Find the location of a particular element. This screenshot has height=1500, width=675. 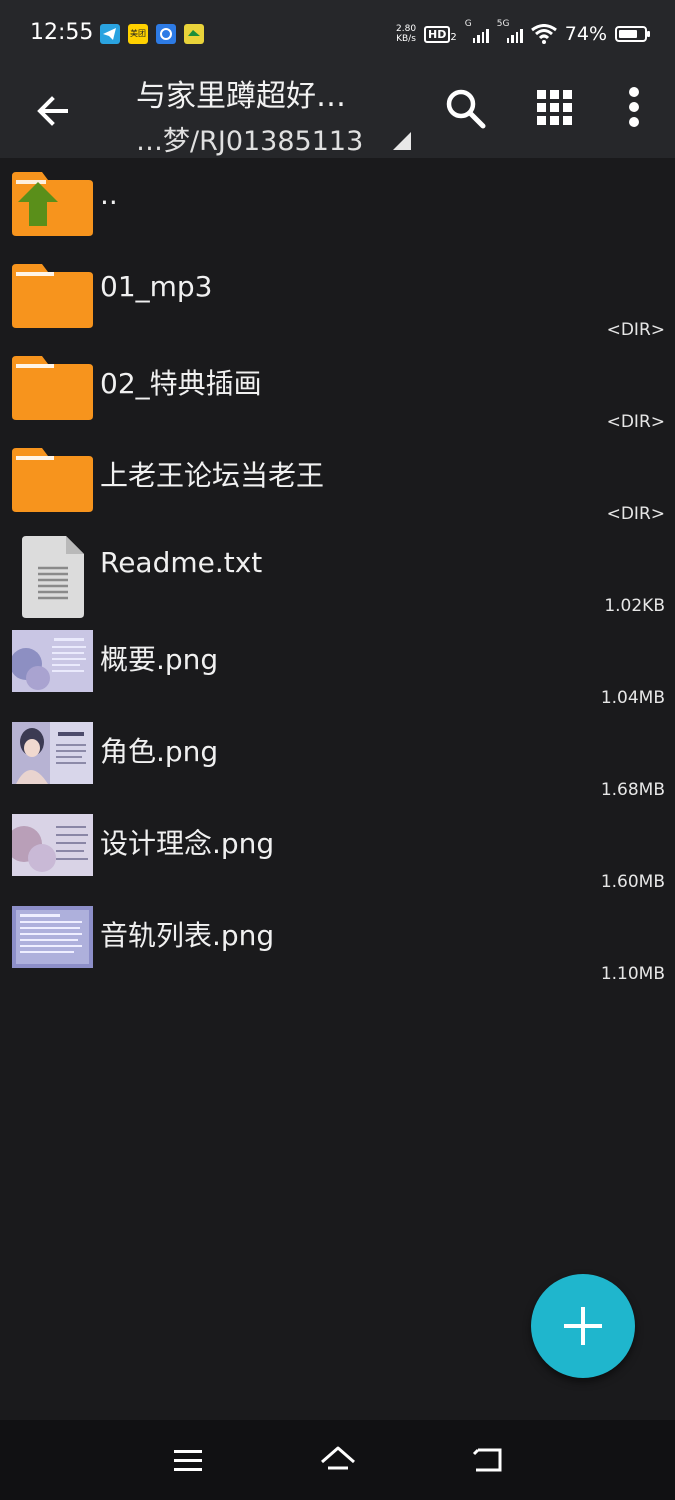

menu-icon is located at coordinates (188, 1460).